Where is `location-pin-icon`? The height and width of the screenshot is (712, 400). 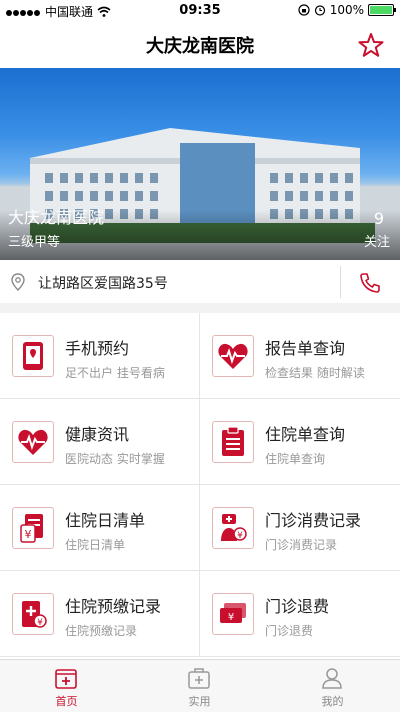 location-pin-icon is located at coordinates (18, 282).